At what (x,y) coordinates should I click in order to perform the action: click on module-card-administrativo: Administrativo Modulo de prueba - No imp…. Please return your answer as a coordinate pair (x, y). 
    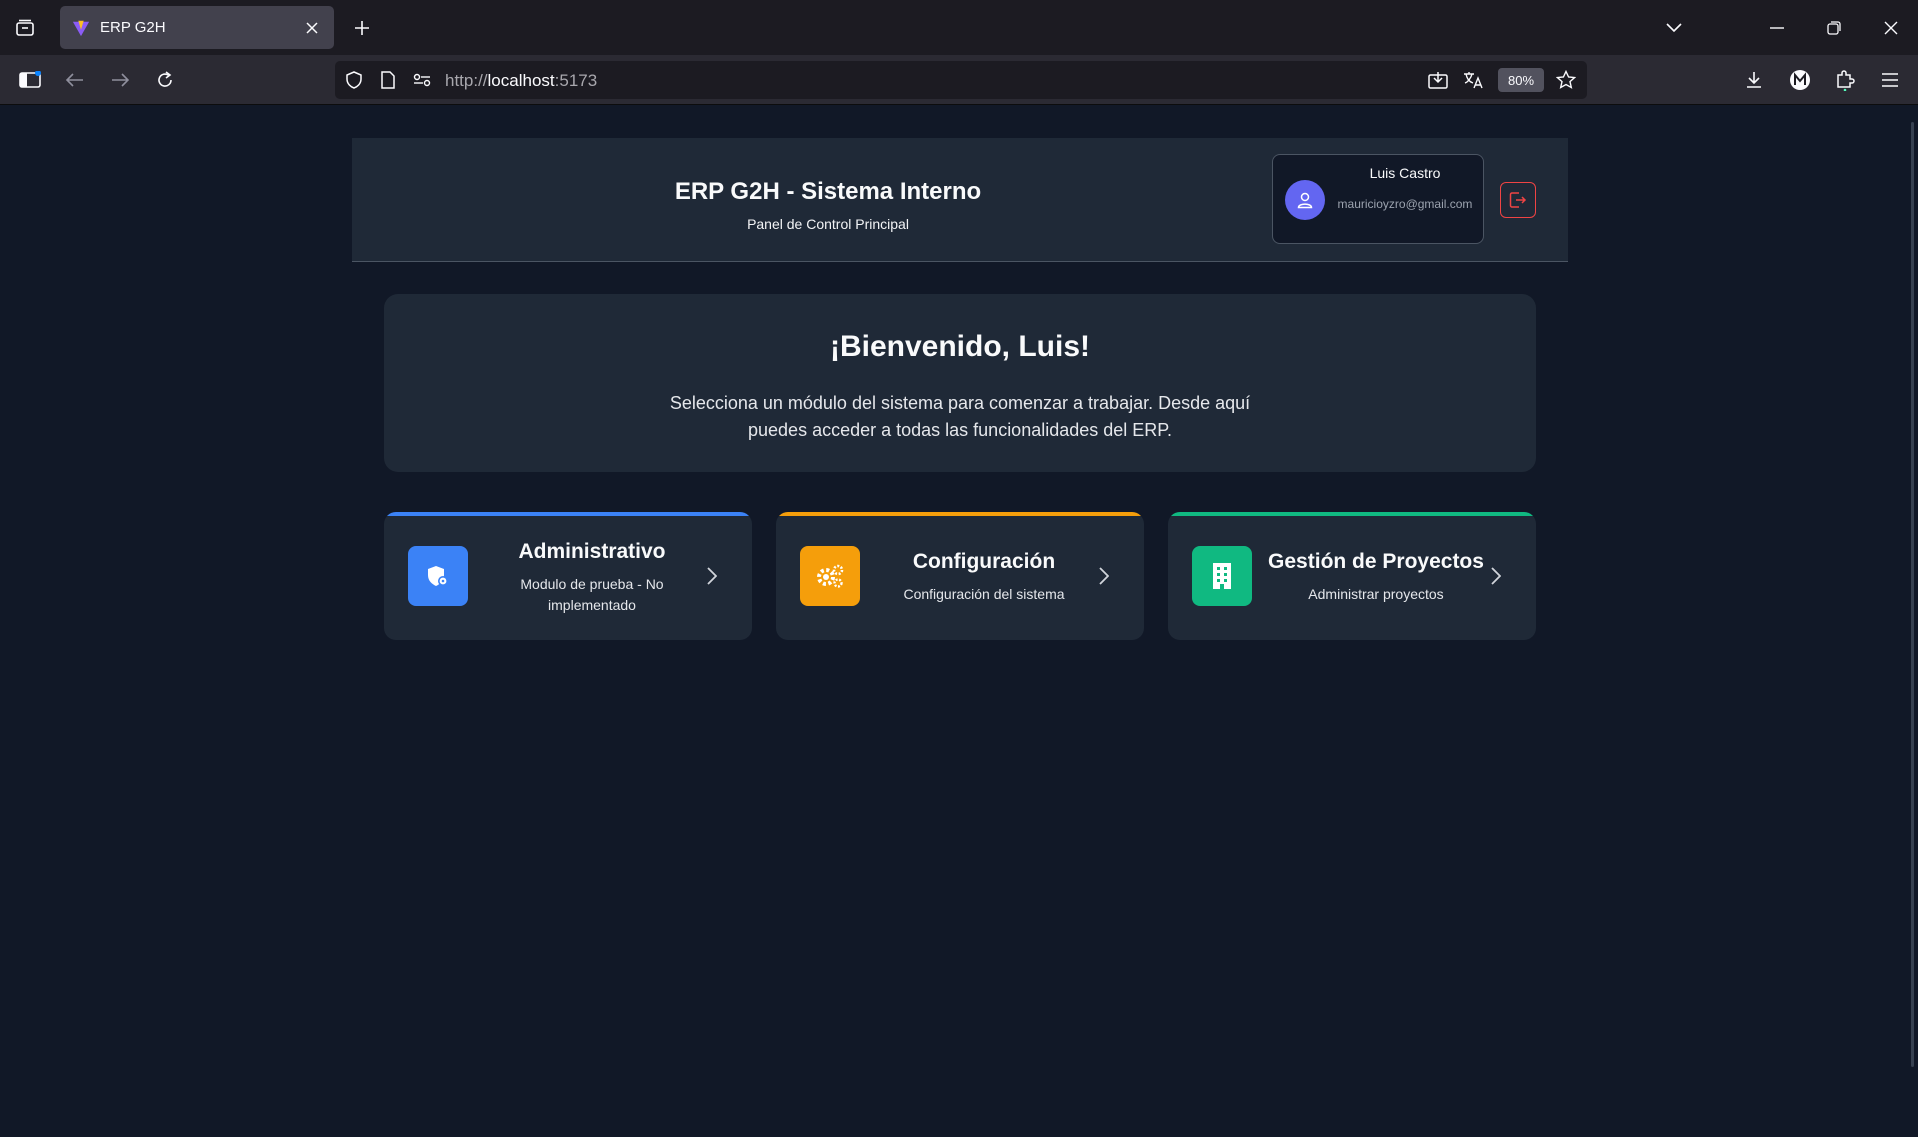
    Looking at the image, I should click on (568, 576).